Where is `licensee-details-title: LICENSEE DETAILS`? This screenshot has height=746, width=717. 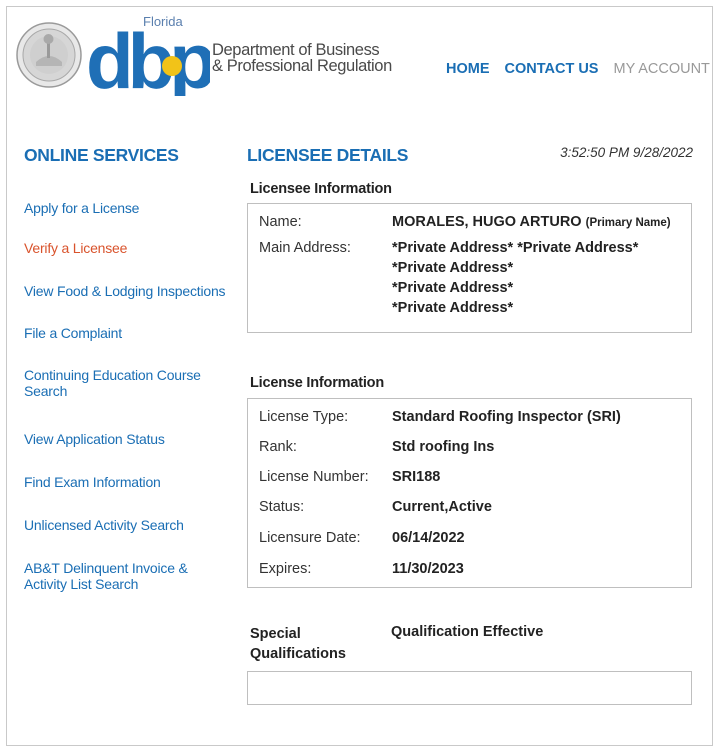
licensee-details-title: LICENSEE DETAILS is located at coordinates (328, 155).